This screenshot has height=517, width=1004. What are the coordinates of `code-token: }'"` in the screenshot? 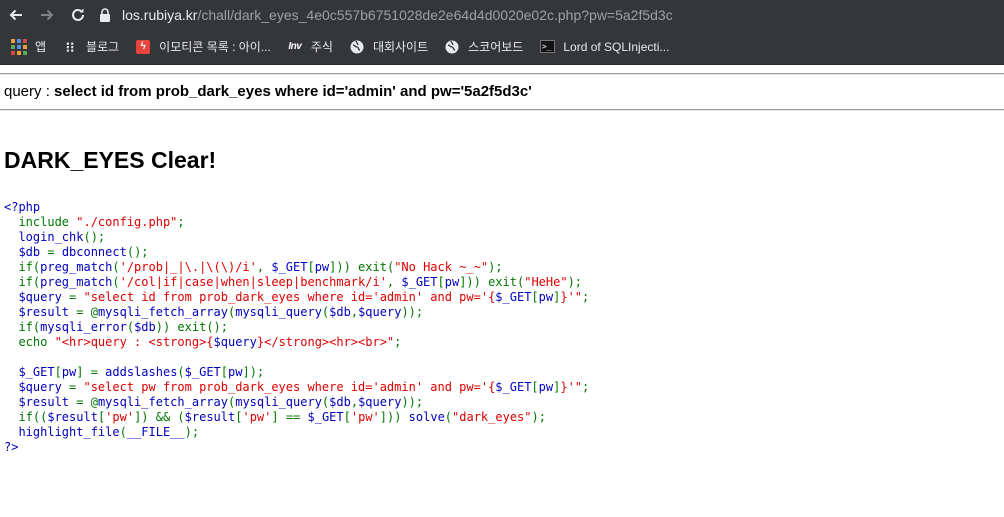 It's located at (571, 387).